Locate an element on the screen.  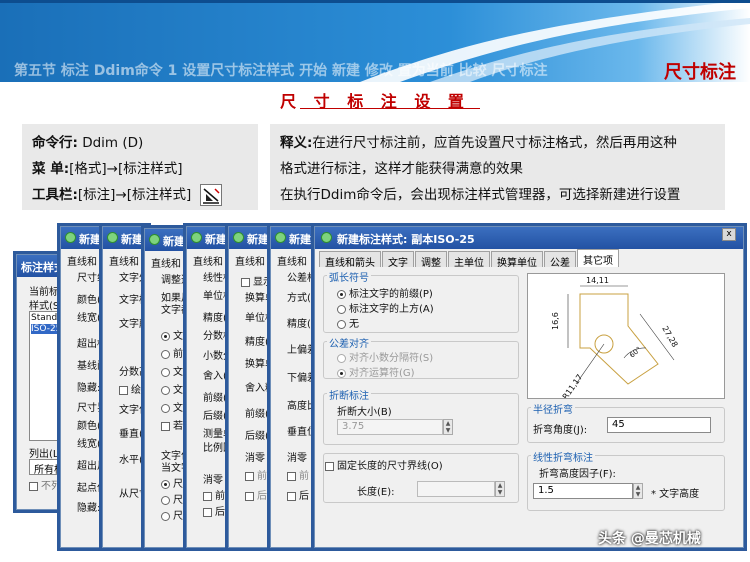
bg-radio: 前 is located at coordinates (172, 352).